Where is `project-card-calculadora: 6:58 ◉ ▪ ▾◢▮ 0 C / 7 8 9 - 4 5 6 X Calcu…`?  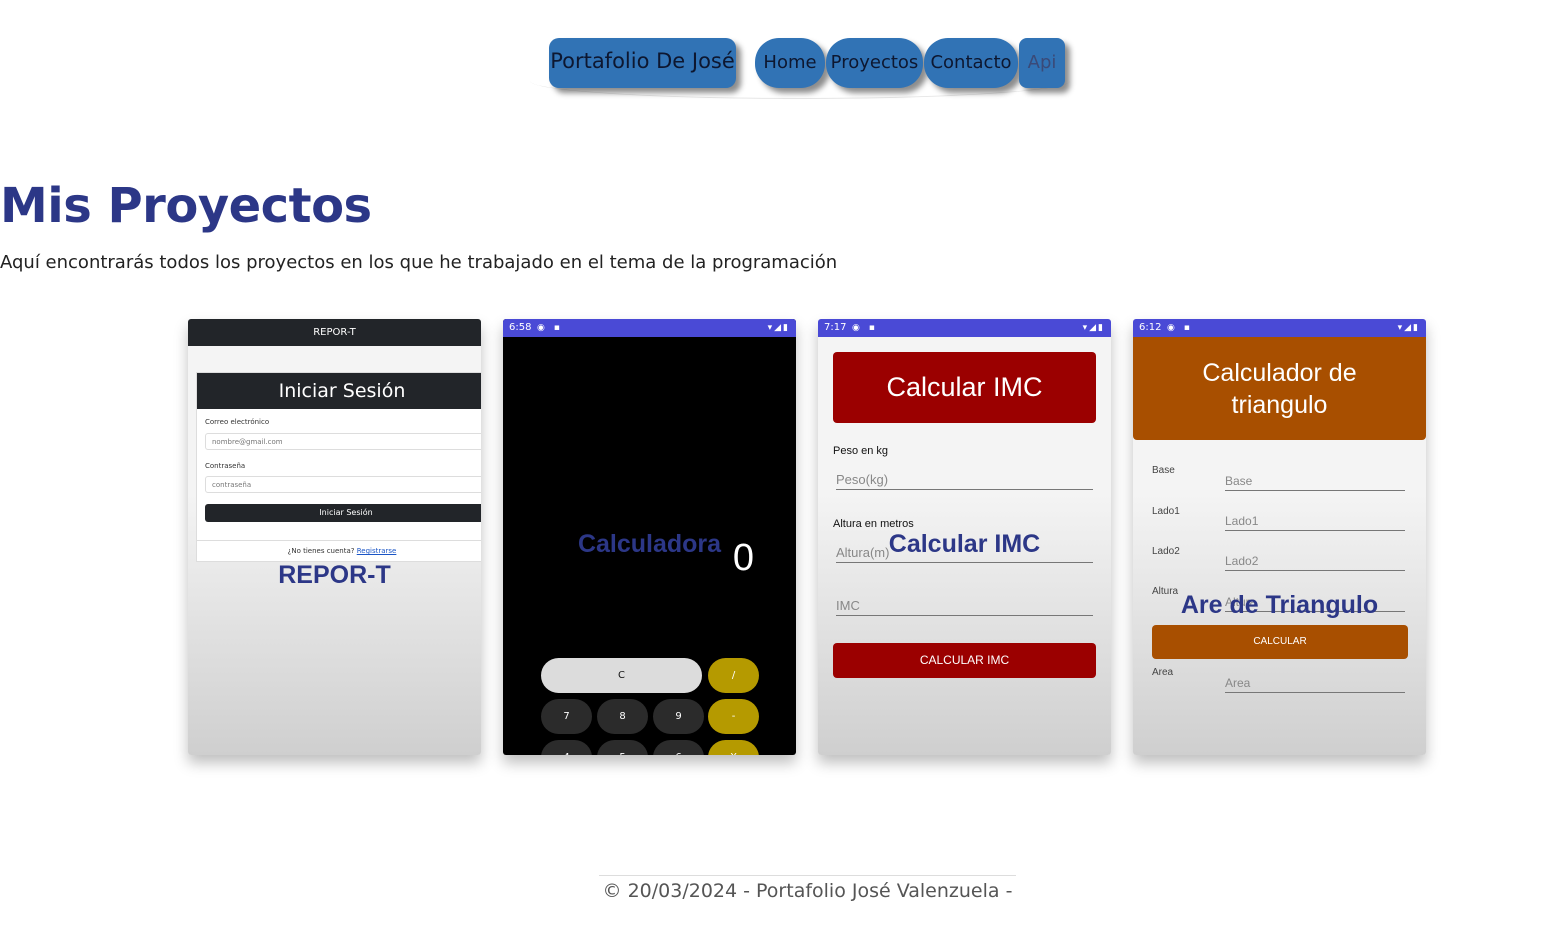
project-card-calculadora: 6:58 ◉ ▪ ▾◢▮ 0 C / 7 8 9 - 4 5 6 X Calcu… is located at coordinates (649, 537).